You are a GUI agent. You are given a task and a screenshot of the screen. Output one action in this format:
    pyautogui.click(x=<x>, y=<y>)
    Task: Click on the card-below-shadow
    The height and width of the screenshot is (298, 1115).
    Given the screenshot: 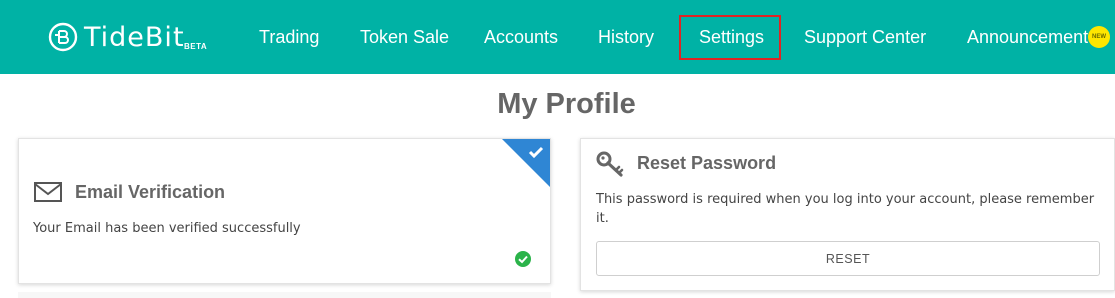 What is the action you would take?
    pyautogui.click(x=284, y=295)
    